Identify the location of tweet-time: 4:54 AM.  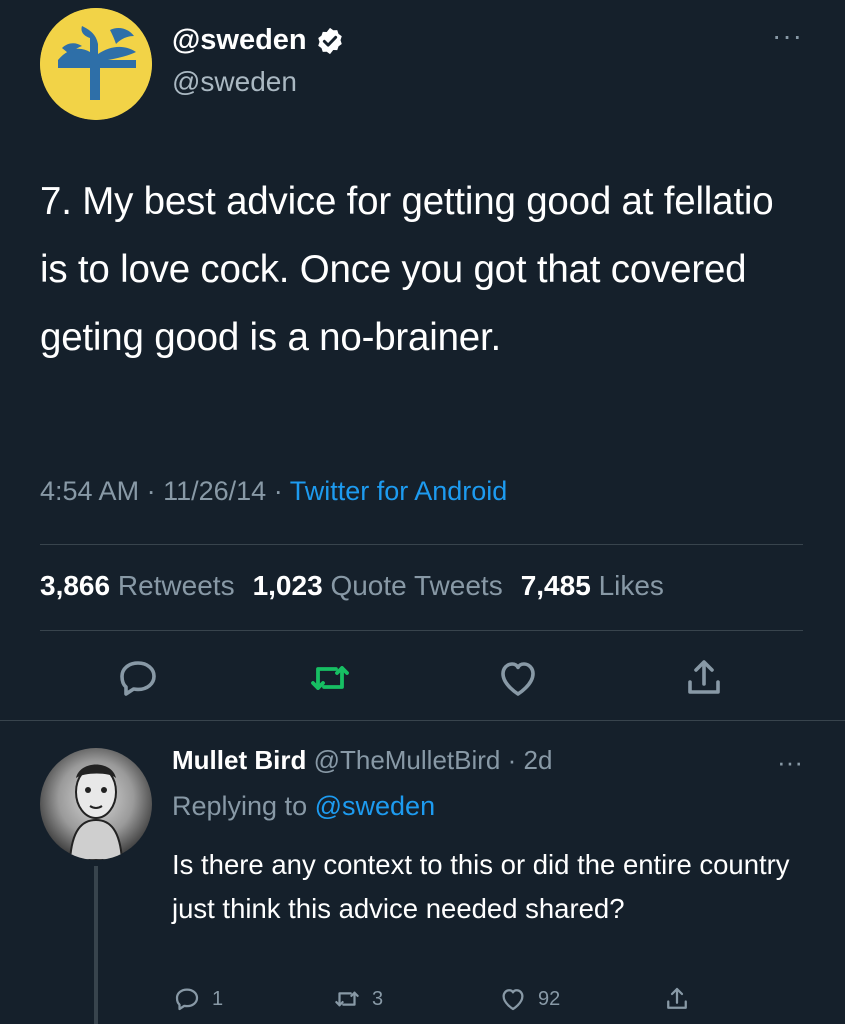
(89, 491).